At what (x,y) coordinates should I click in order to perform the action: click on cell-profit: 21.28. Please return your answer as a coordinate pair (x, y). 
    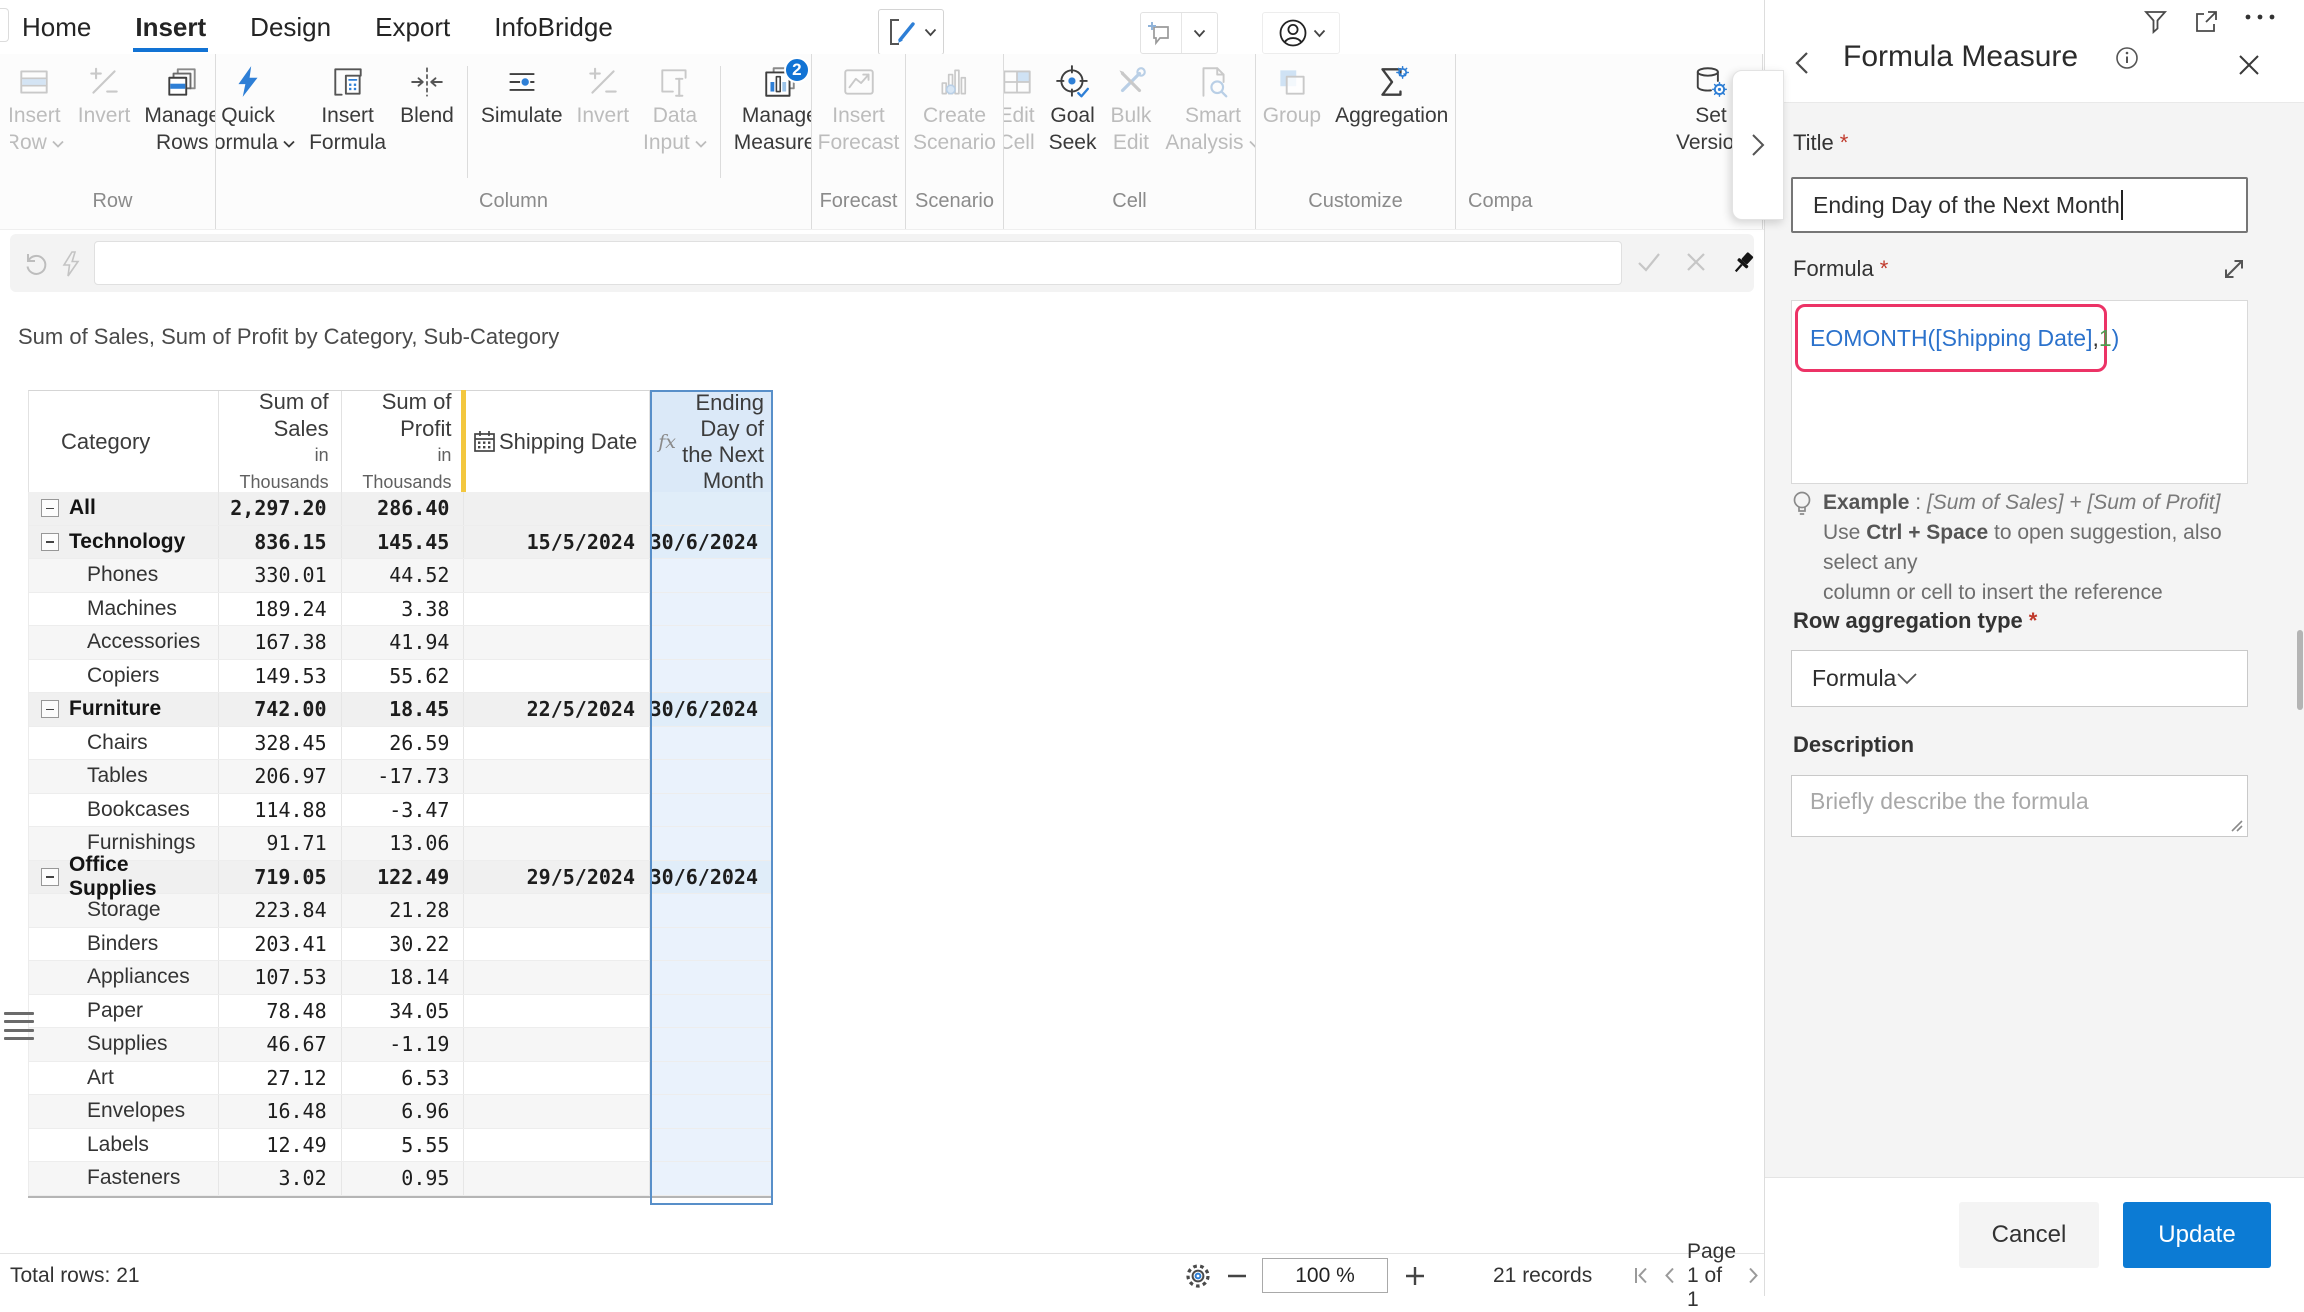
    Looking at the image, I should click on (403, 910).